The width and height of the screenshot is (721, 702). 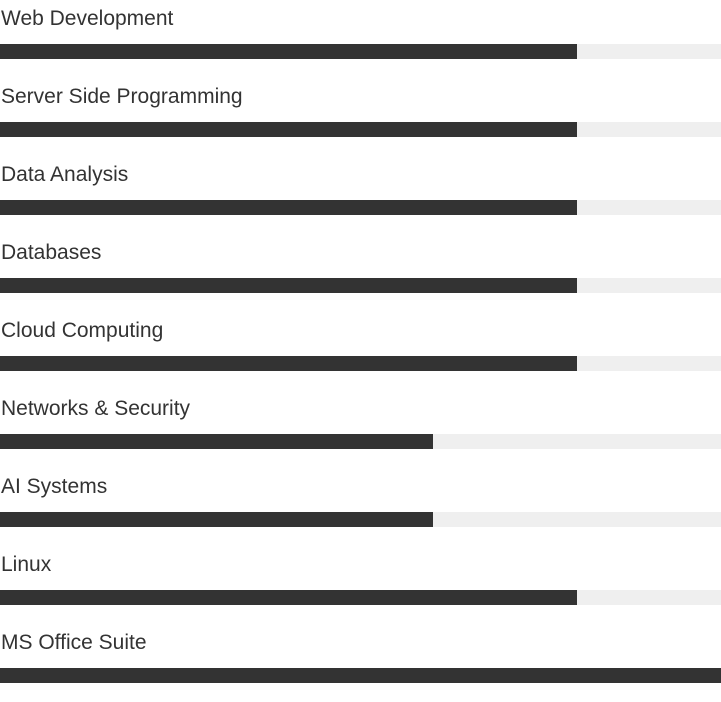 I want to click on skill-ms-office-suite: MS Office Suite, so click(x=360, y=663).